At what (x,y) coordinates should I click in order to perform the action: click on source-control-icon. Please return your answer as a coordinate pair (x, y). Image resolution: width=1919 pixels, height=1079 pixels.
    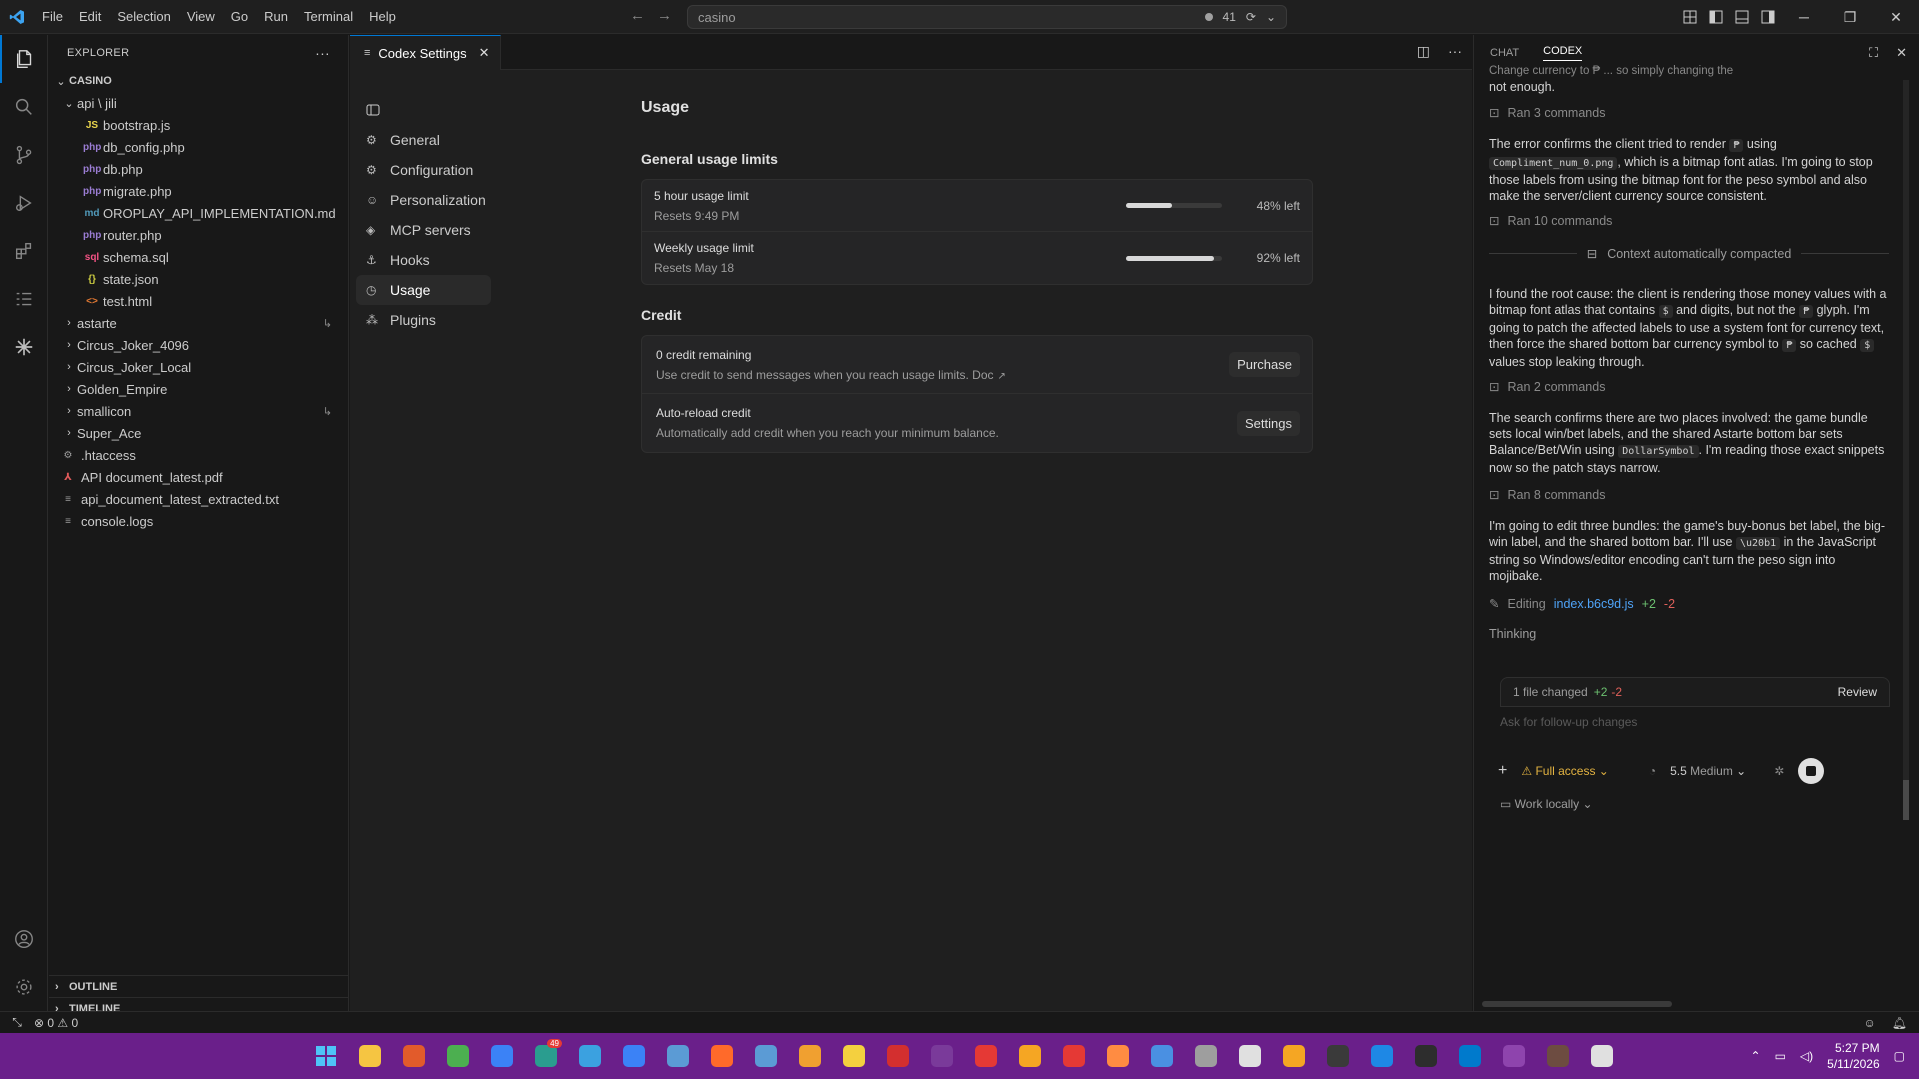
    Looking at the image, I should click on (24, 155).